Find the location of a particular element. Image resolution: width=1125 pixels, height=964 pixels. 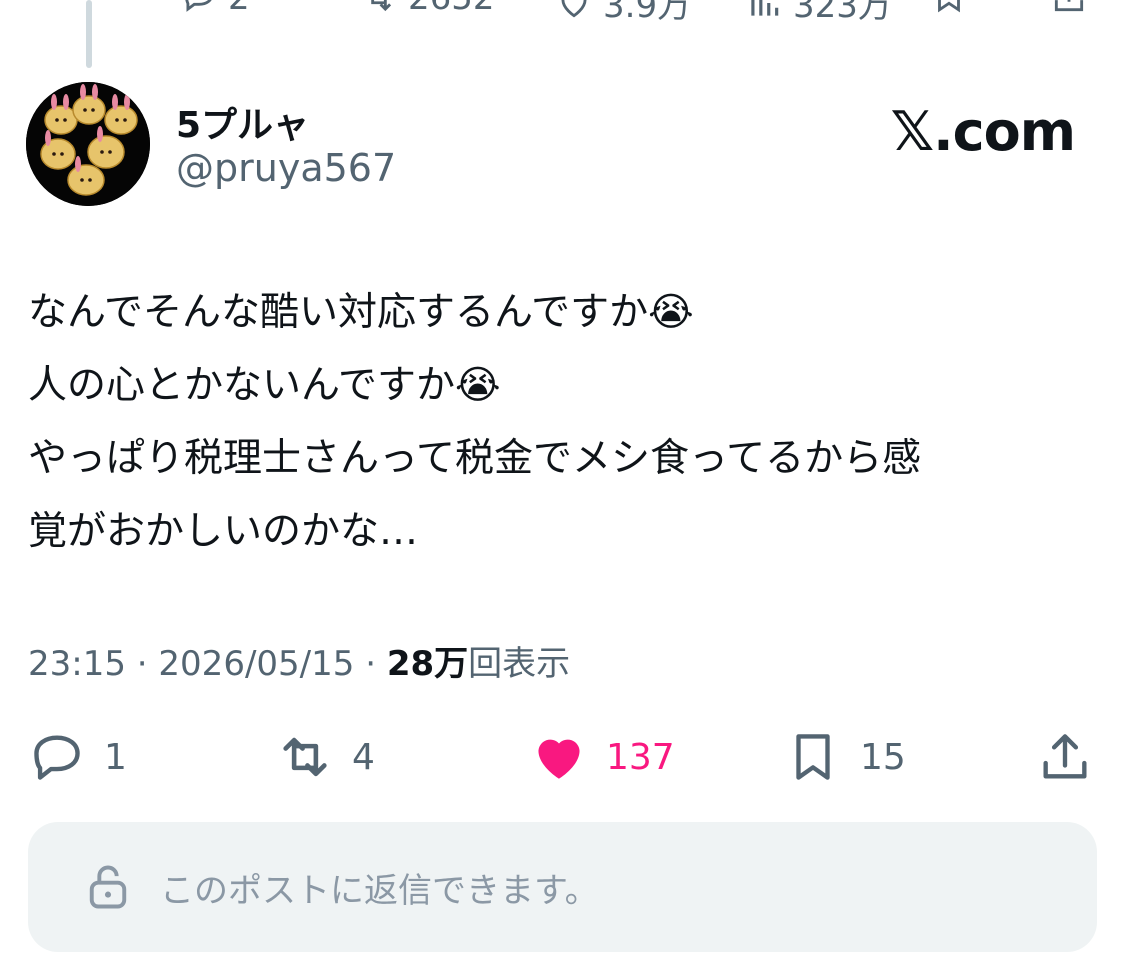

repost-button: 4 is located at coordinates (325, 757).